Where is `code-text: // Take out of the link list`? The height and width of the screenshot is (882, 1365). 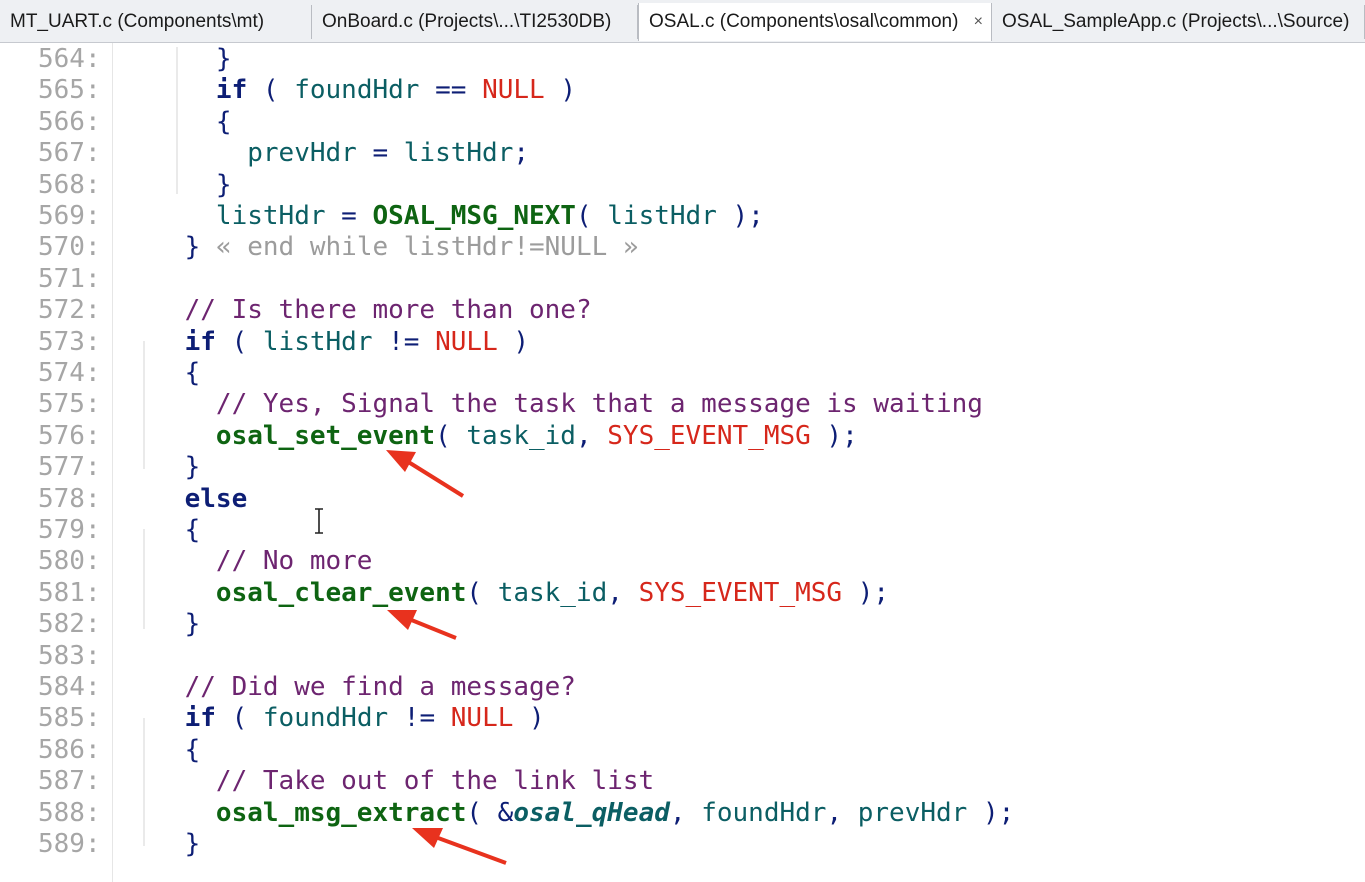 code-text: // Take out of the link list is located at coordinates (388, 781).